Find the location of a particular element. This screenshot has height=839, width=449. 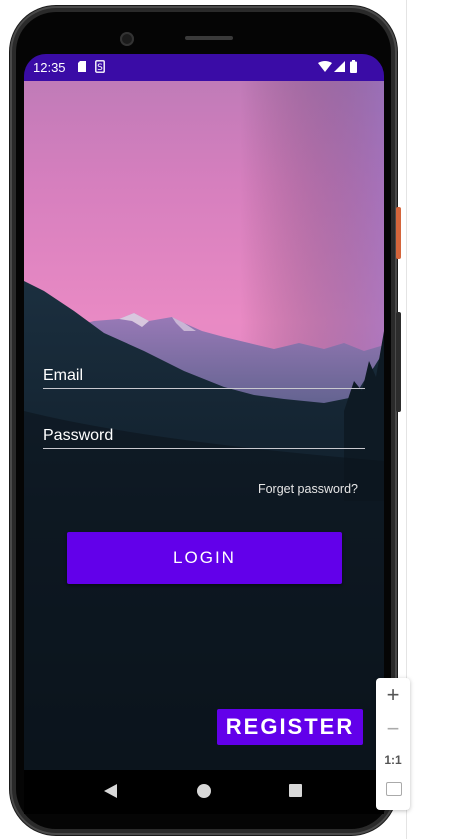

recents-icon is located at coordinates (295, 790).